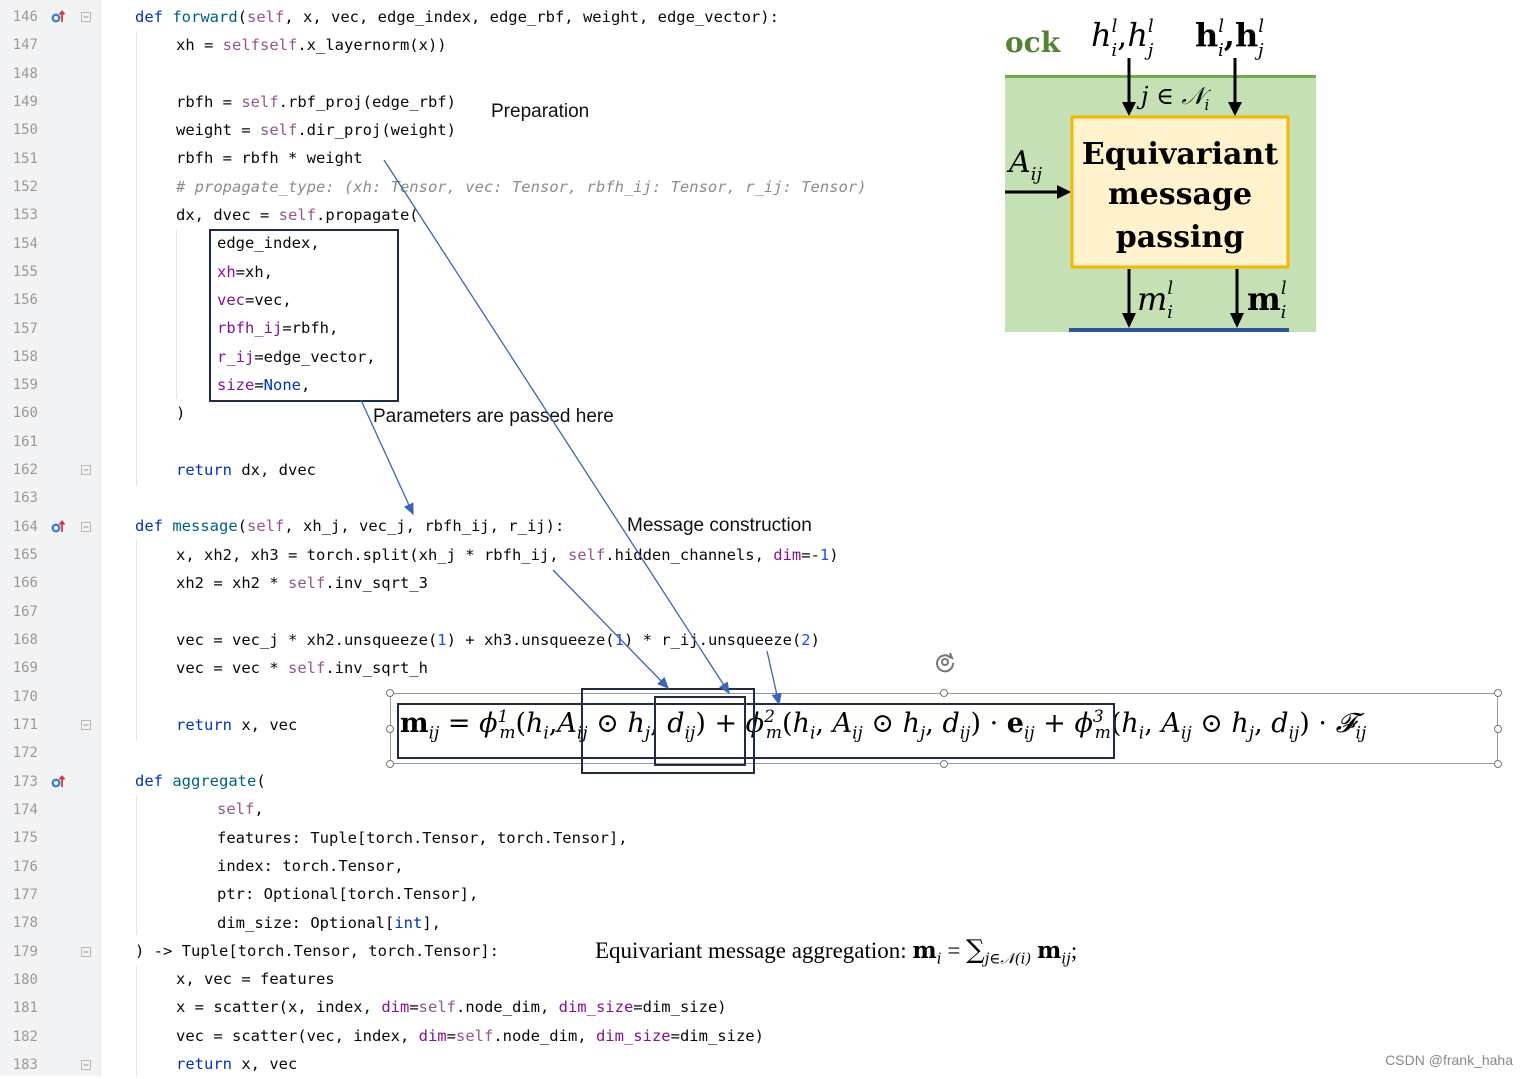 Image resolution: width=1527 pixels, height=1079 pixels. I want to click on arrow-xh-to-equation, so click(610, 629).